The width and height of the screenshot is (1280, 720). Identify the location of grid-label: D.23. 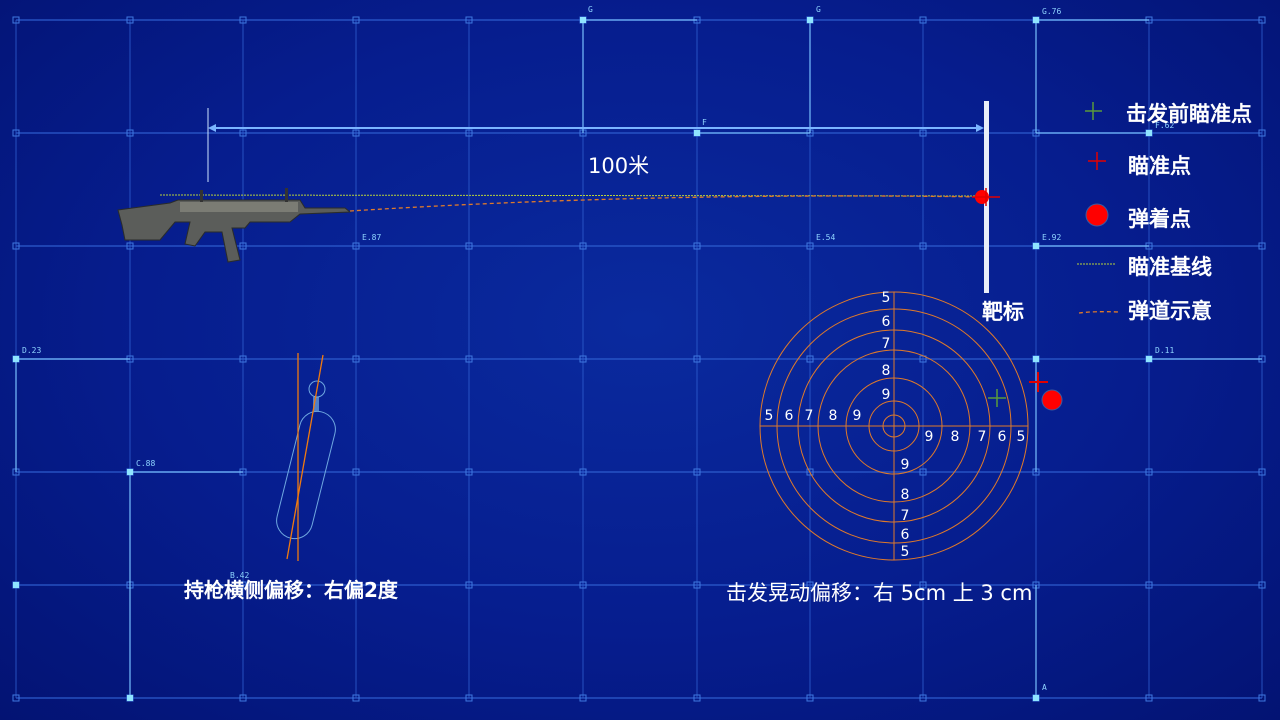
(31, 350).